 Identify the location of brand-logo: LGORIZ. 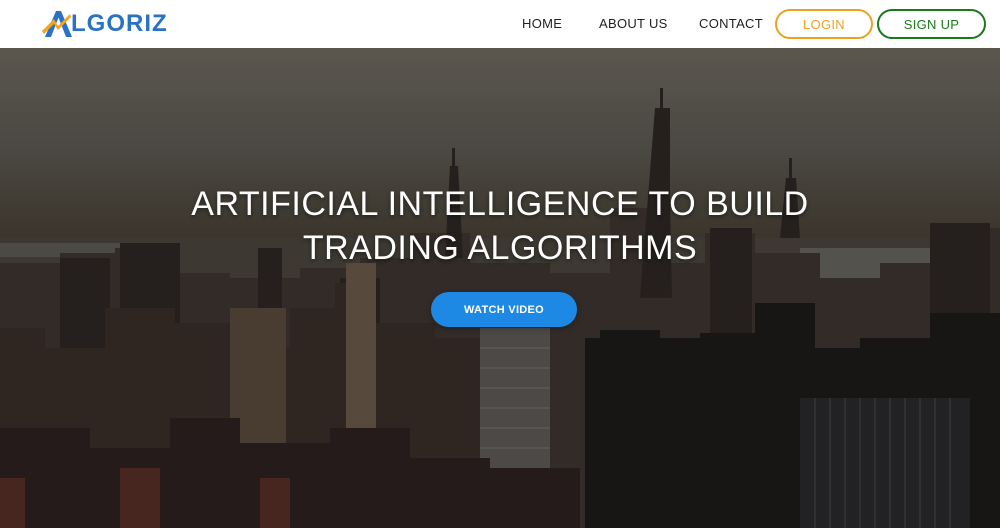
(105, 24).